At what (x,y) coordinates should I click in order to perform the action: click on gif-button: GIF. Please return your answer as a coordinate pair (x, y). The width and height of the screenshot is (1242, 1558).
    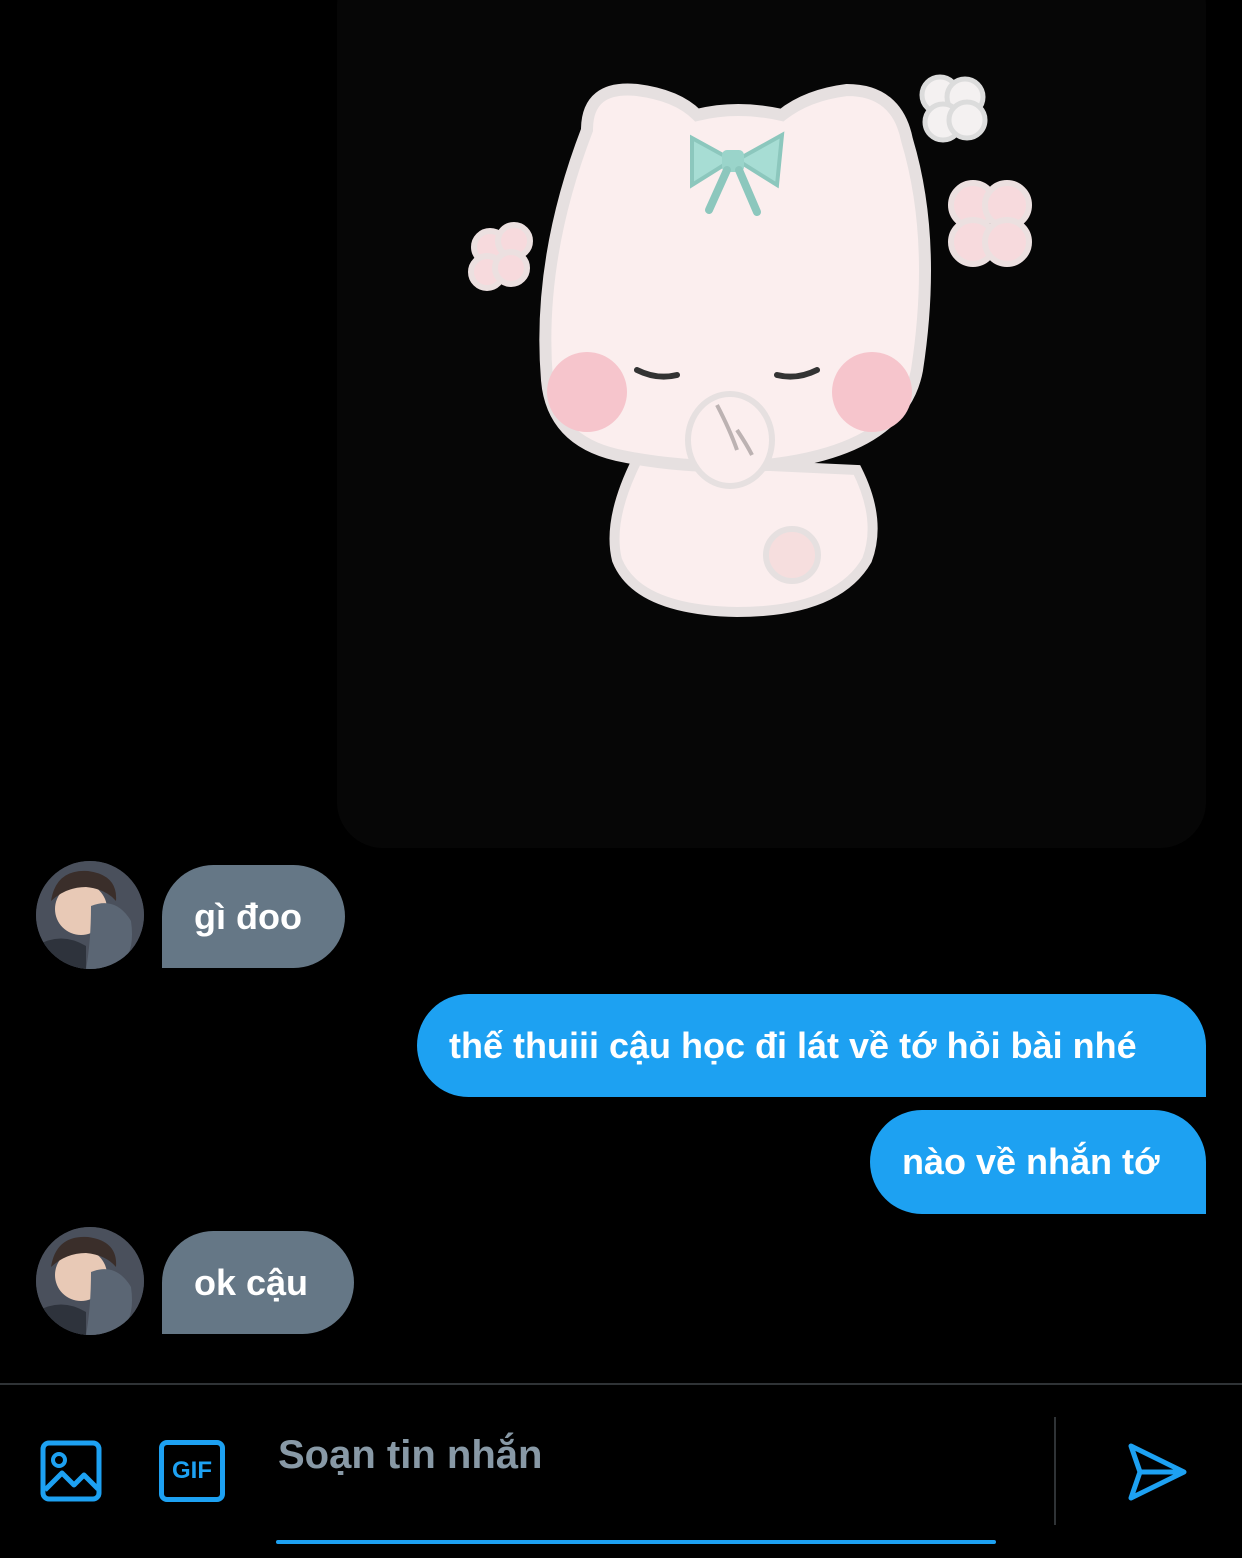
    Looking at the image, I should click on (192, 1471).